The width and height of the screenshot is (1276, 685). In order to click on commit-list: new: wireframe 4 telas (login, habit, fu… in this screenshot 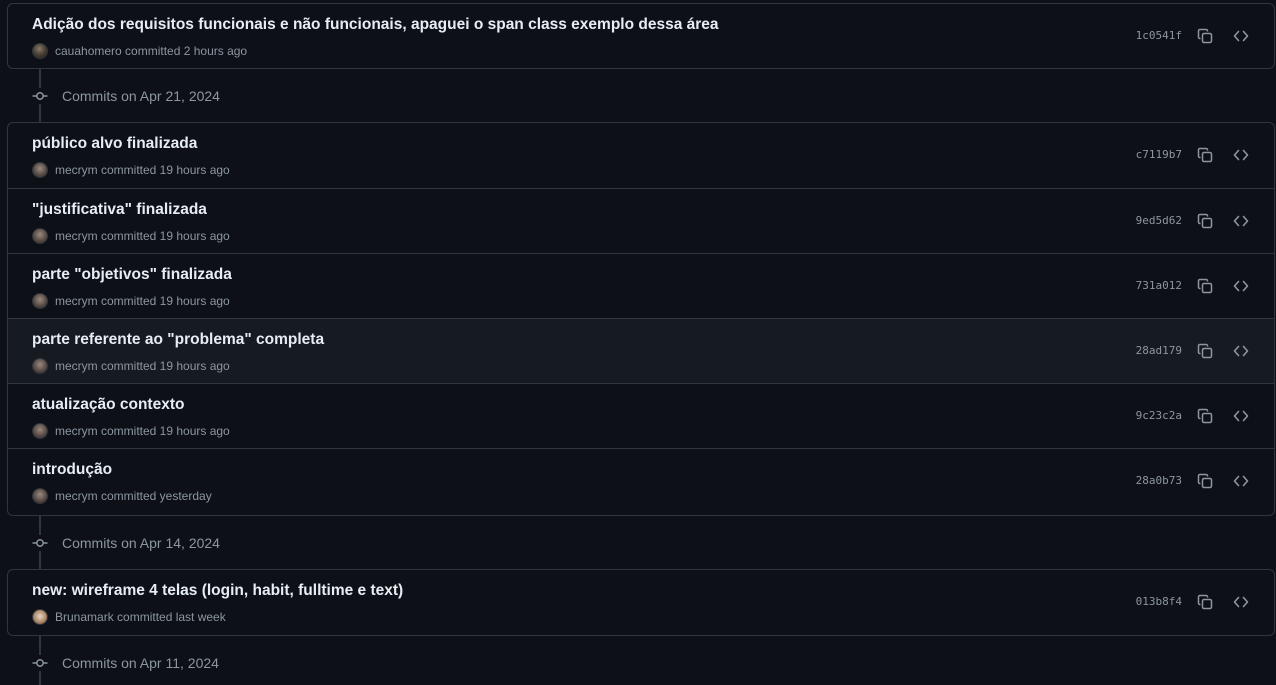, I will do `click(641, 602)`.